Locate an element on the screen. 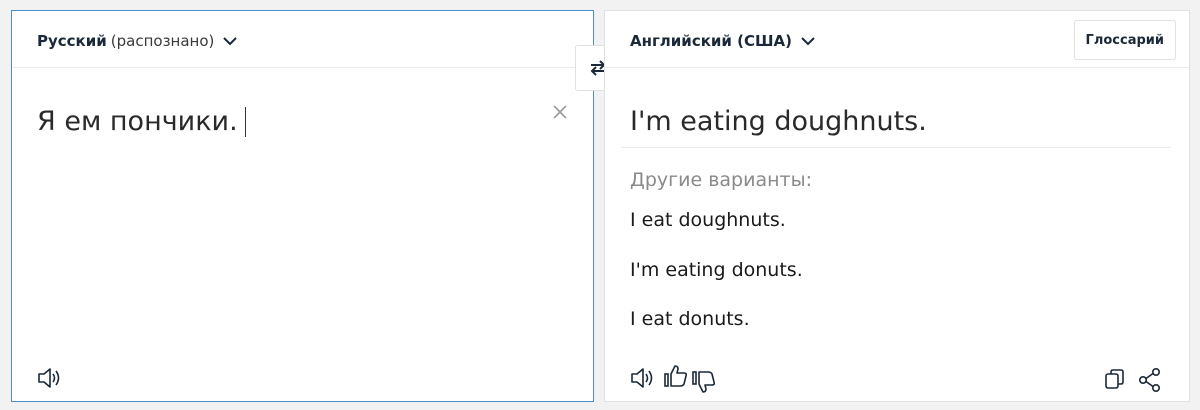 Image resolution: width=1200 pixels, height=410 pixels. share-icon is located at coordinates (1150, 380).